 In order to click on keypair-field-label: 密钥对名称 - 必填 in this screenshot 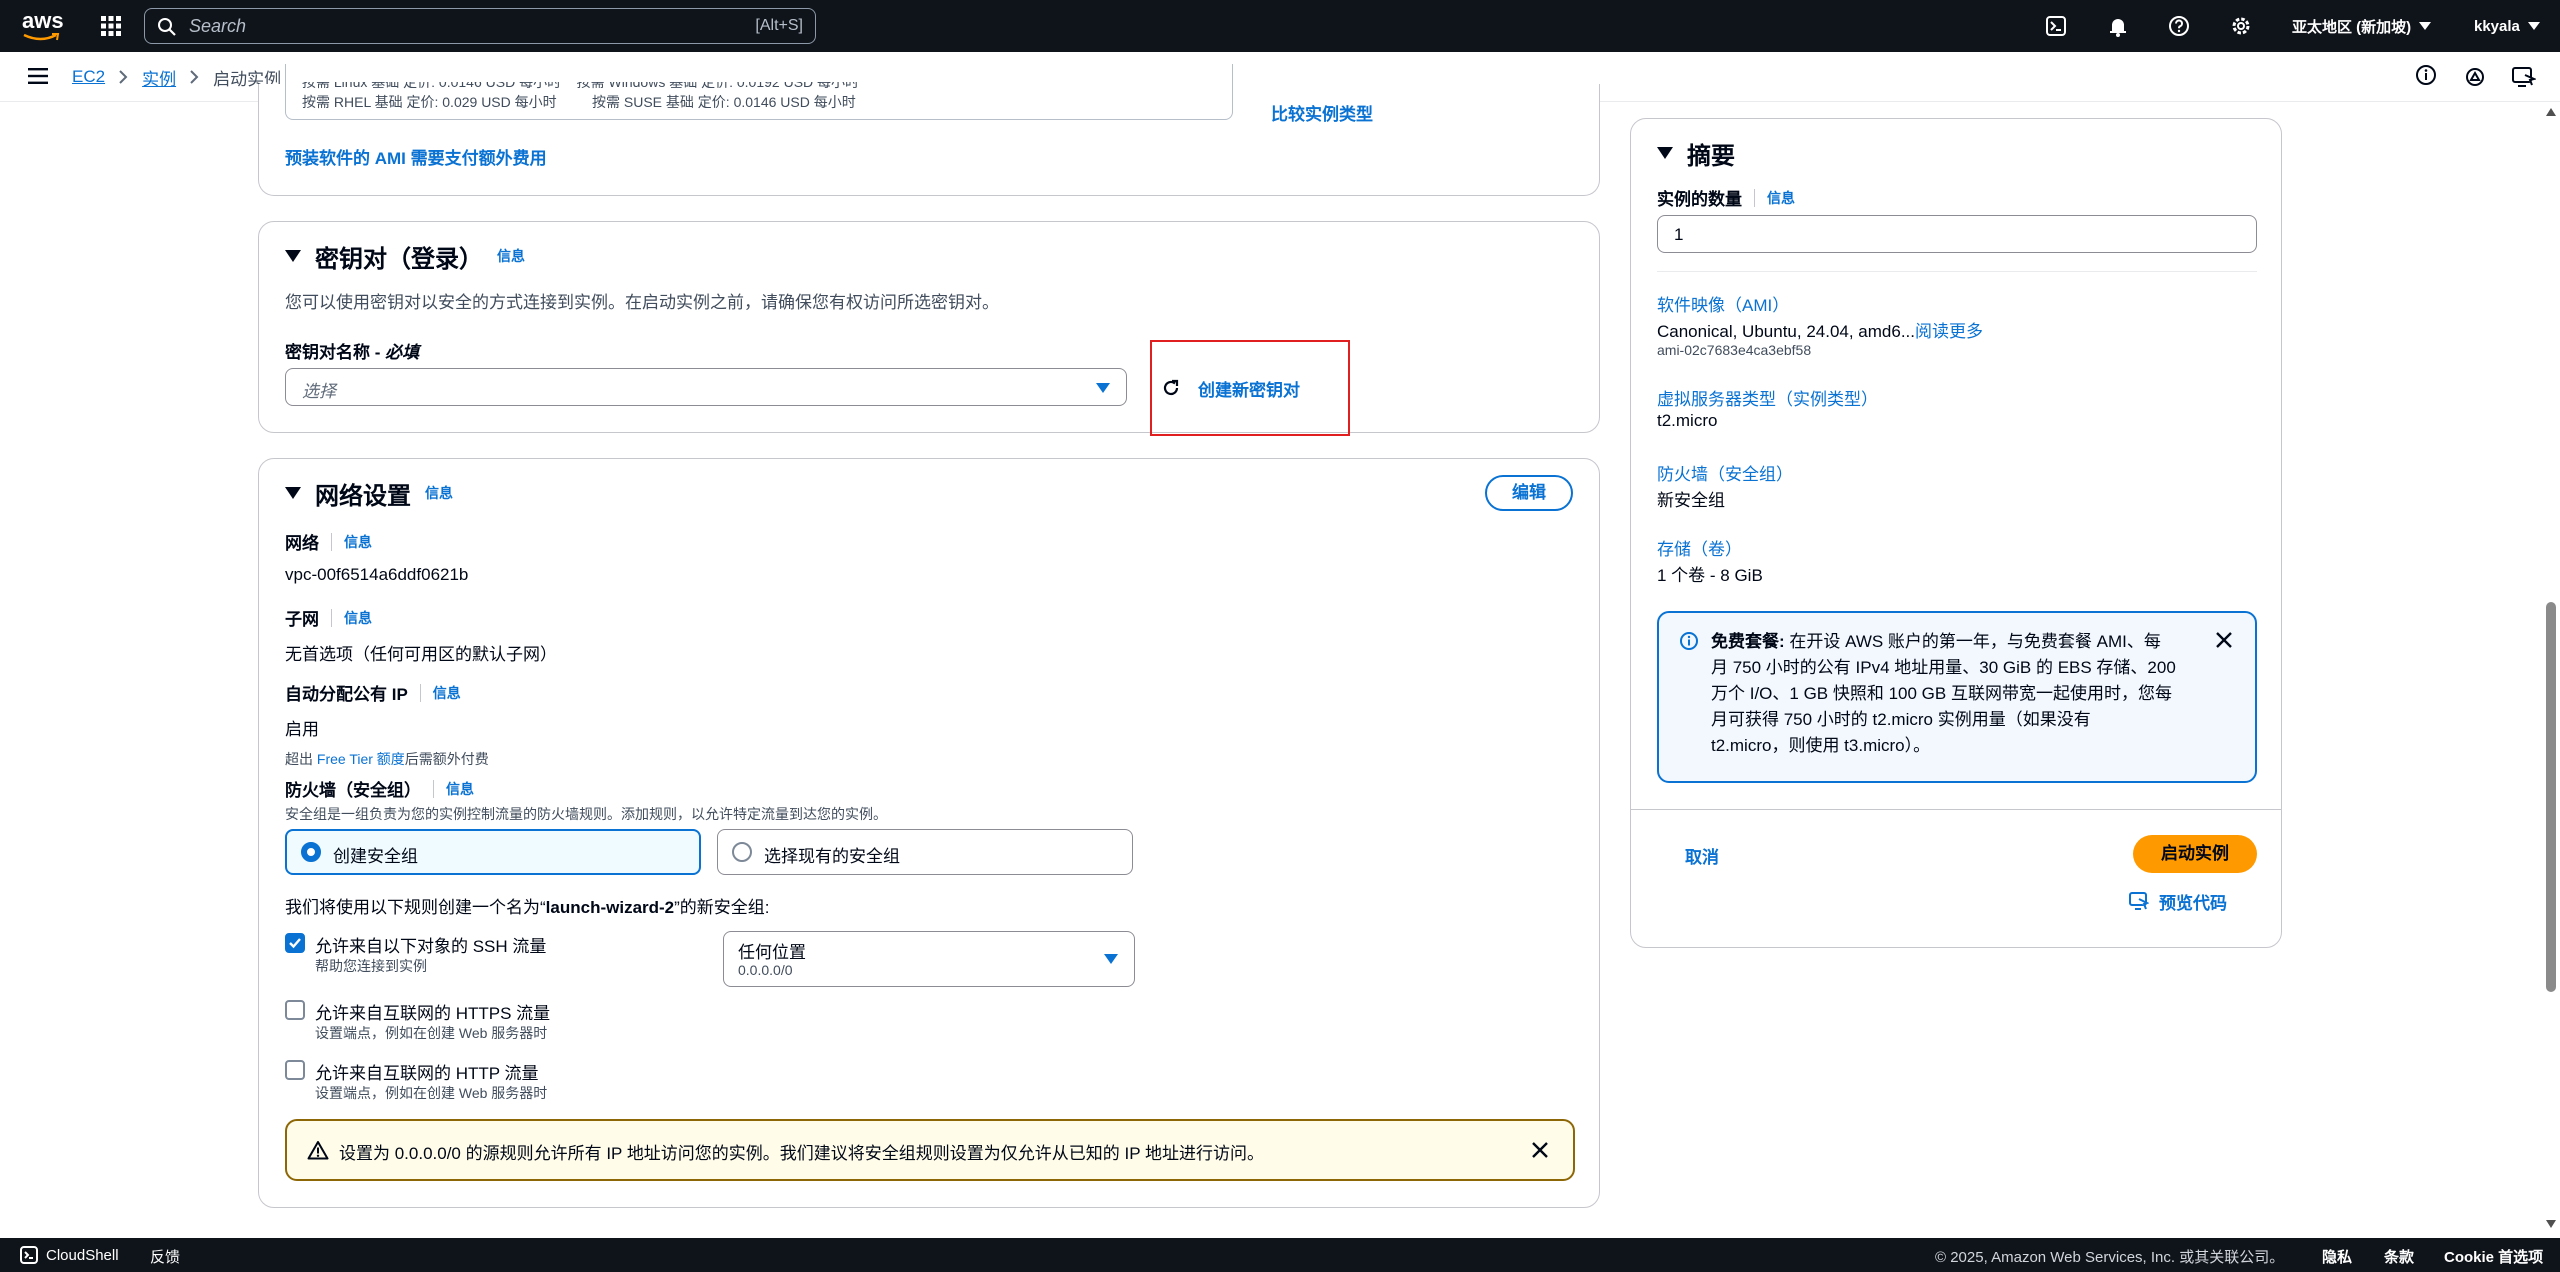, I will do `click(352, 352)`.